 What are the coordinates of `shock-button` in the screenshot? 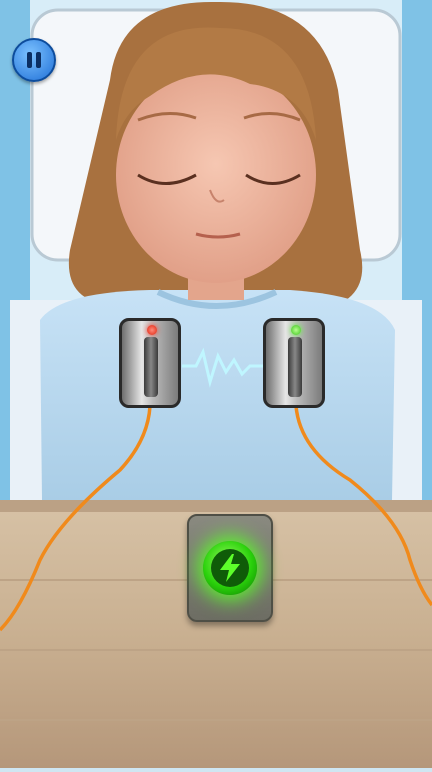 It's located at (230, 568).